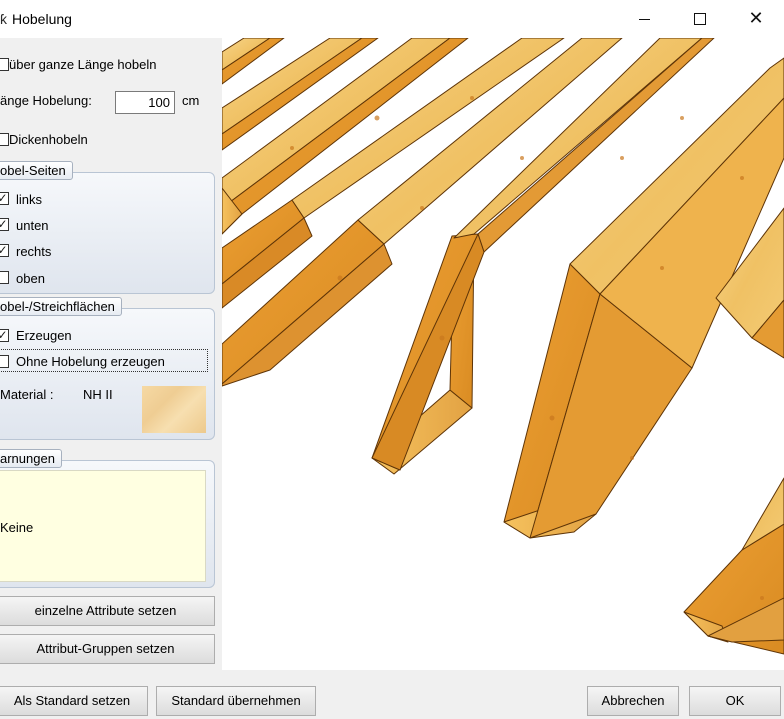  I want to click on ok-button: OK, so click(735, 701).